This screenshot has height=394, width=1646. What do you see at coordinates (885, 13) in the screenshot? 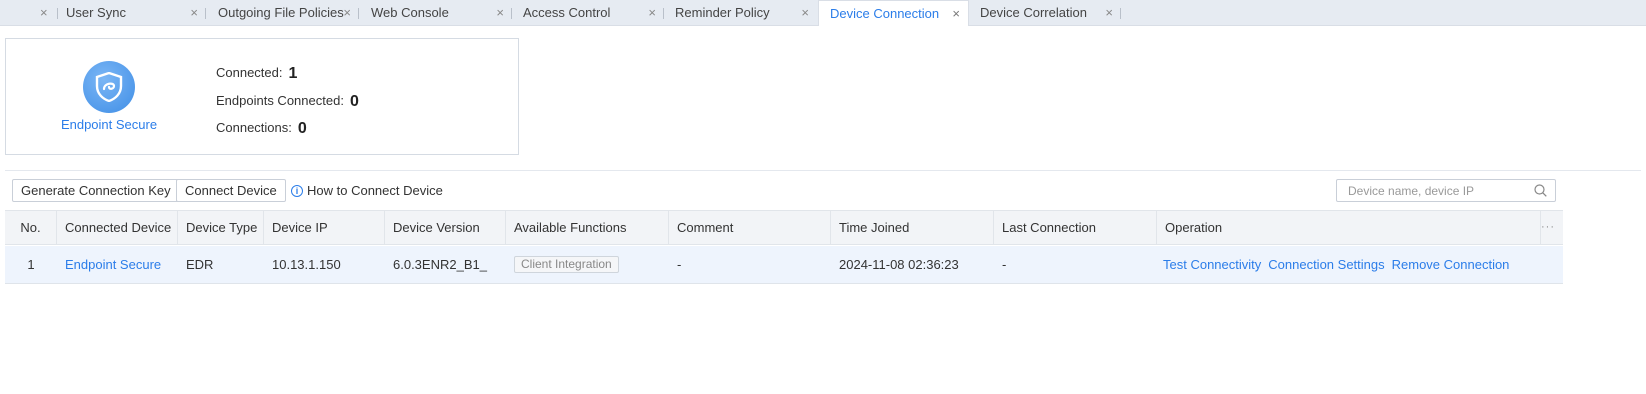
I see `tab-label: Device Connection` at bounding box center [885, 13].